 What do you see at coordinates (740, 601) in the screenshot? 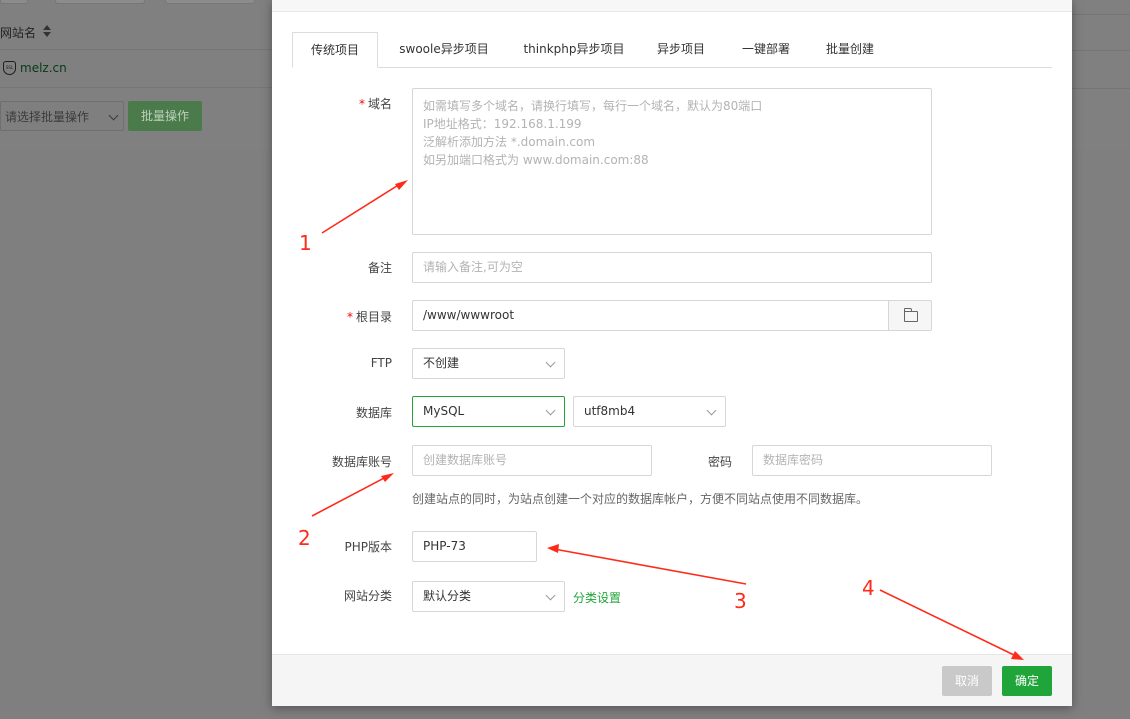
I see `annotation-label-3: 3` at bounding box center [740, 601].